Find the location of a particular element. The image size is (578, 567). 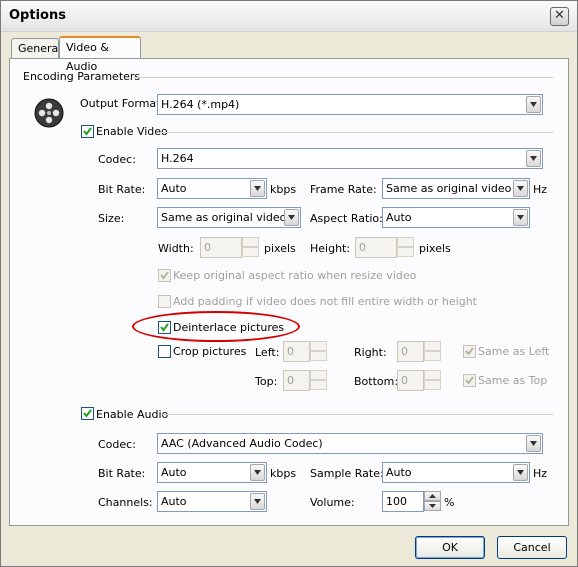

audio-bitrate-label: Bit Rate: is located at coordinates (122, 473).